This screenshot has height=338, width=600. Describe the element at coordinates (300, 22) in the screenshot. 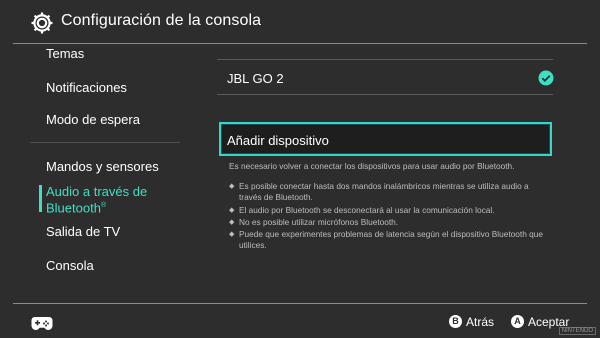

I see `header: Configuración de la consola` at that location.